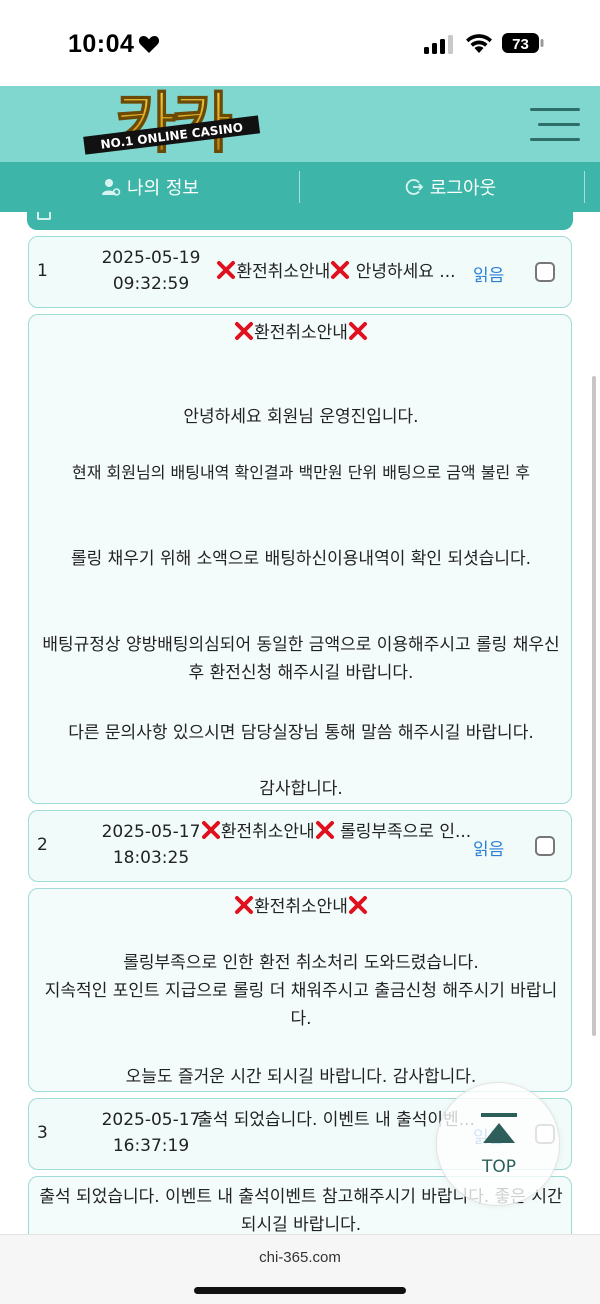 This screenshot has height=1304, width=600. I want to click on detail-line: 현재 회원님의 배팅내역 확인결과 백만원 단위 배팅으로 금액 불린 후, so click(301, 472).